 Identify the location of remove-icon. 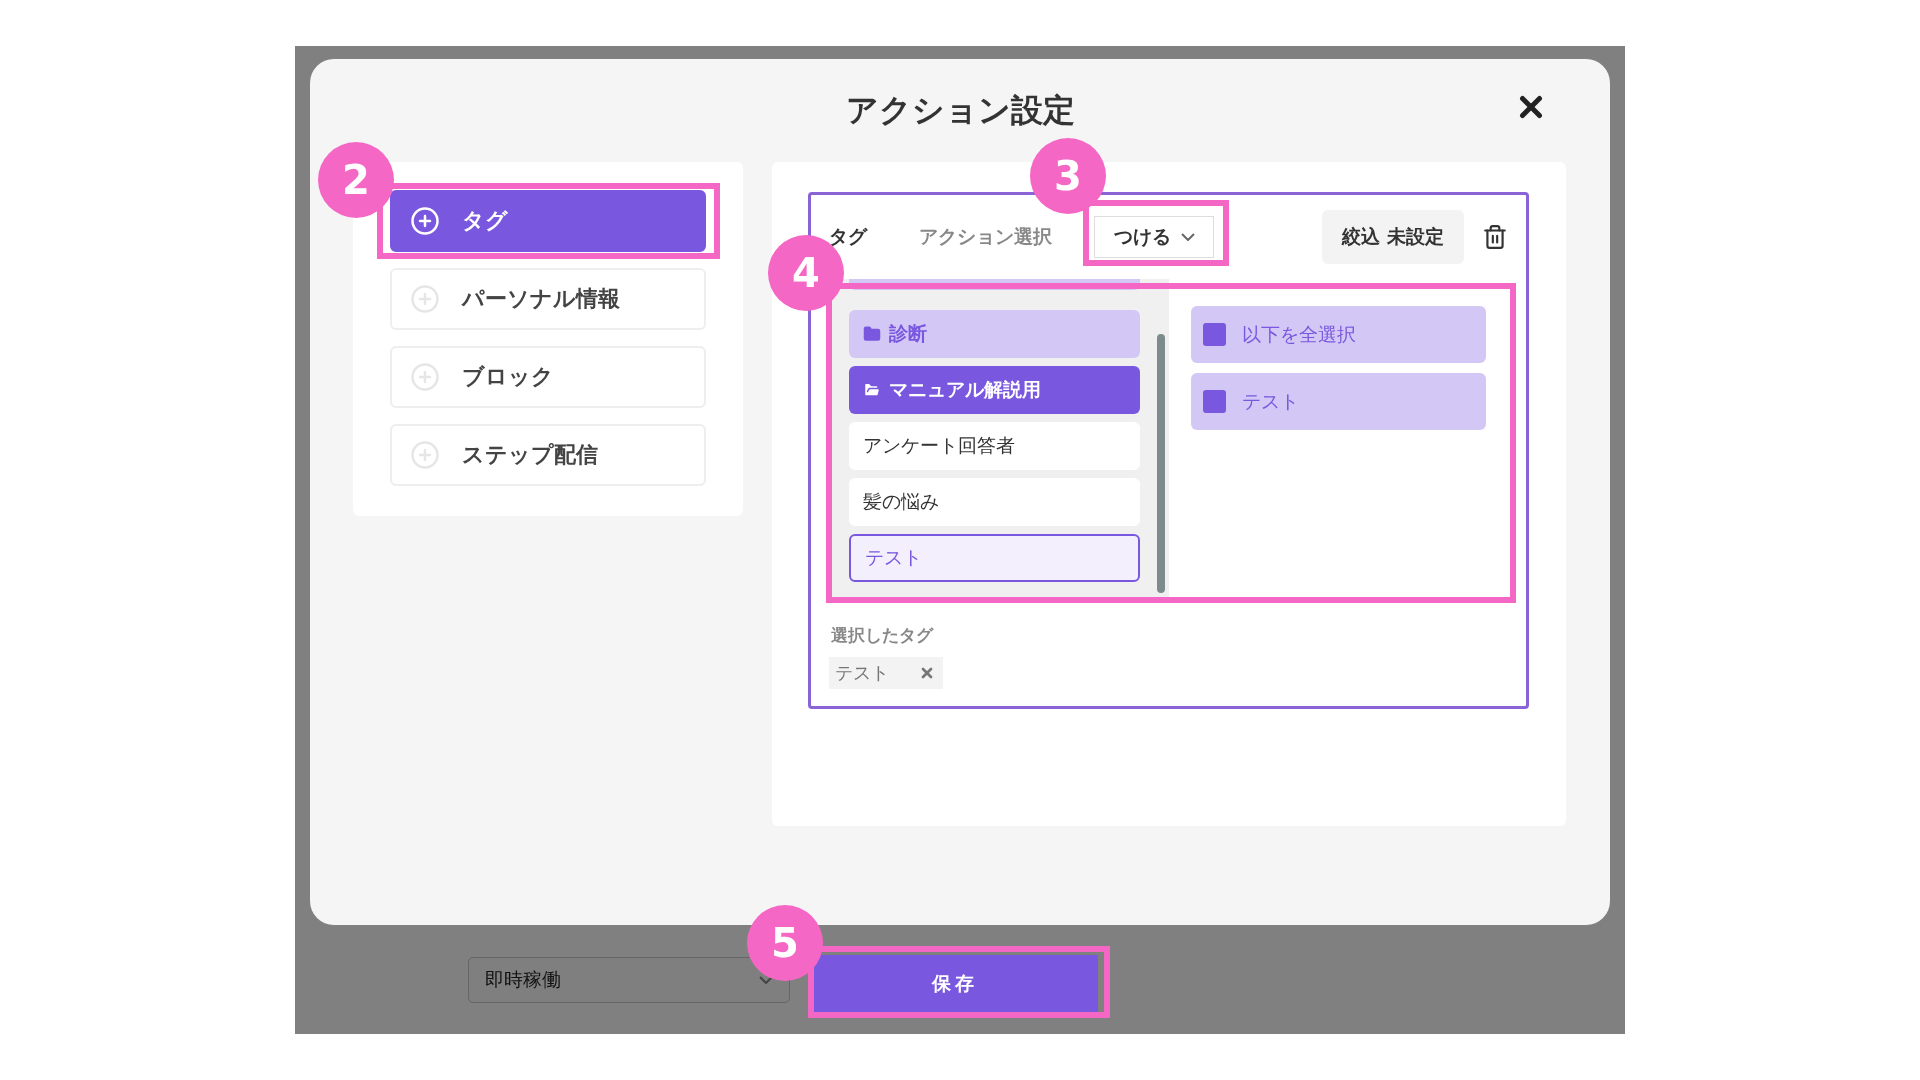
(927, 673).